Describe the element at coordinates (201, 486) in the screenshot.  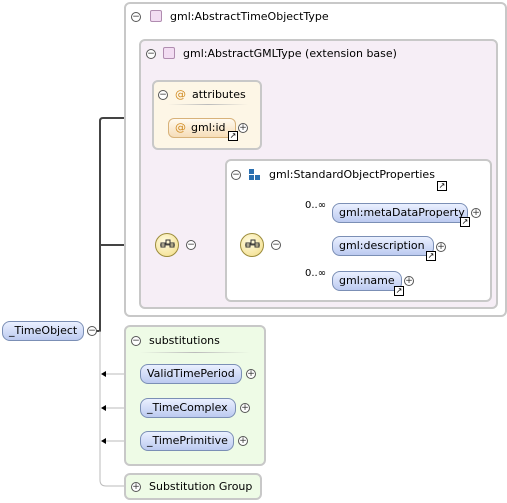
I see `substitution-group-title: Substitution Group` at that location.